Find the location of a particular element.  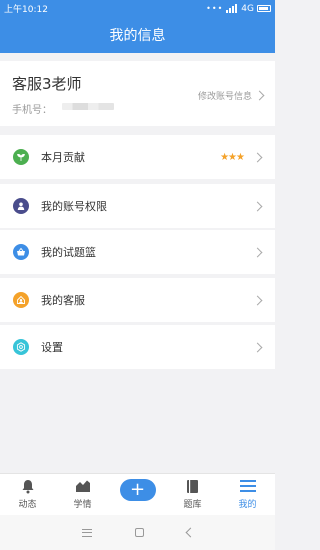

basket-icon is located at coordinates (21, 252).